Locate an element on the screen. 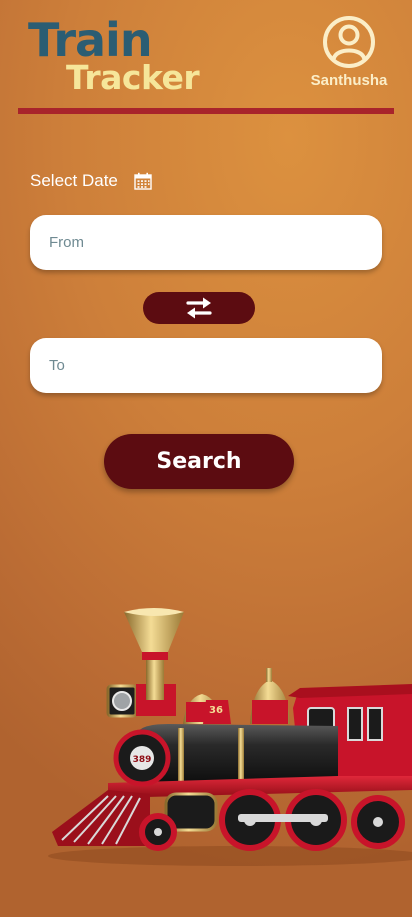 The image size is (412, 917). swap-button is located at coordinates (199, 308).